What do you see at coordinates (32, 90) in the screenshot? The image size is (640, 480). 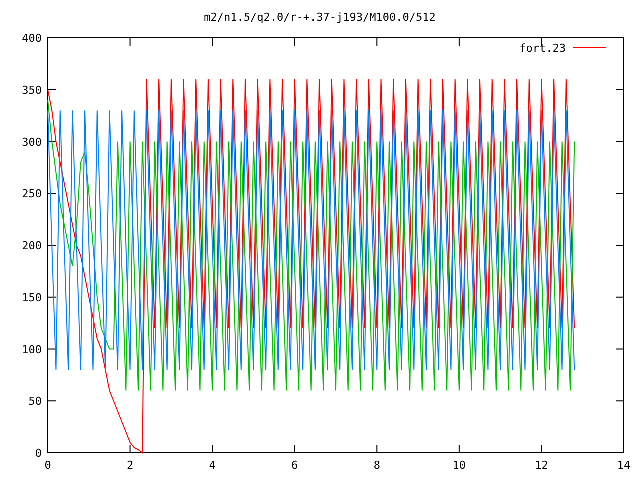 I see `y-tick-label: 350` at bounding box center [32, 90].